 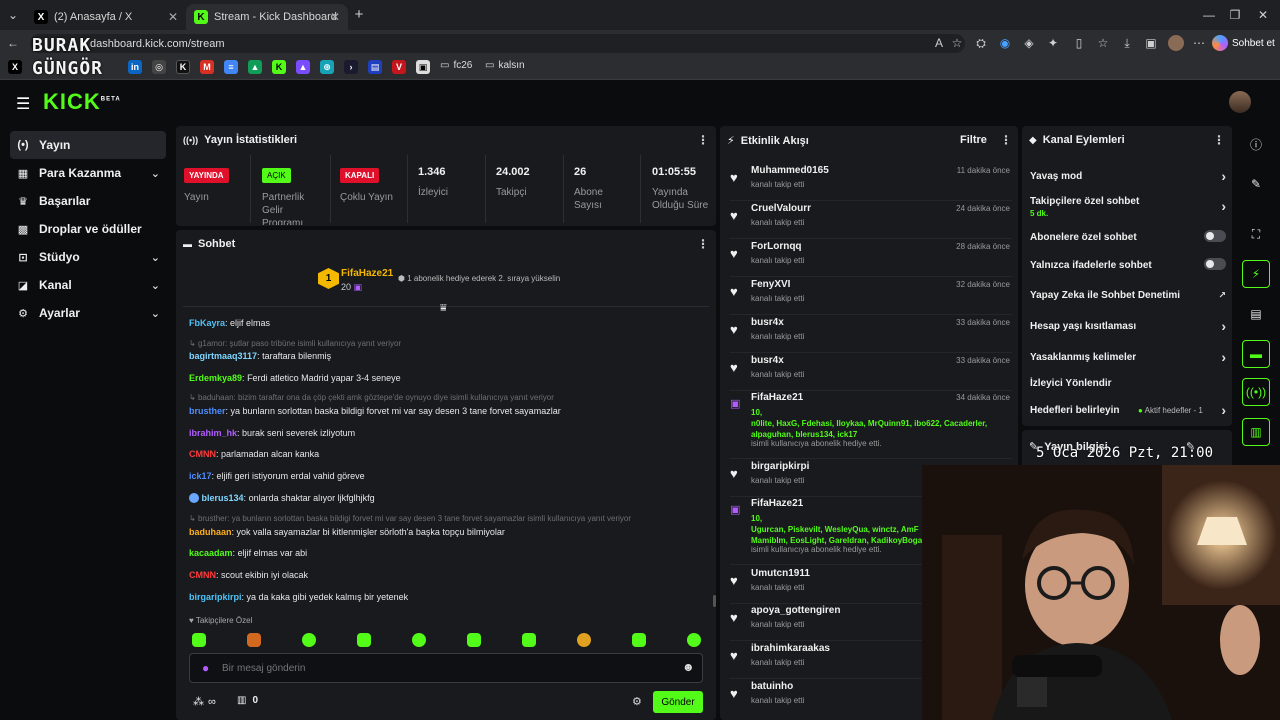 I want to click on chat-username: Erdemkya89, so click(x=215, y=378).